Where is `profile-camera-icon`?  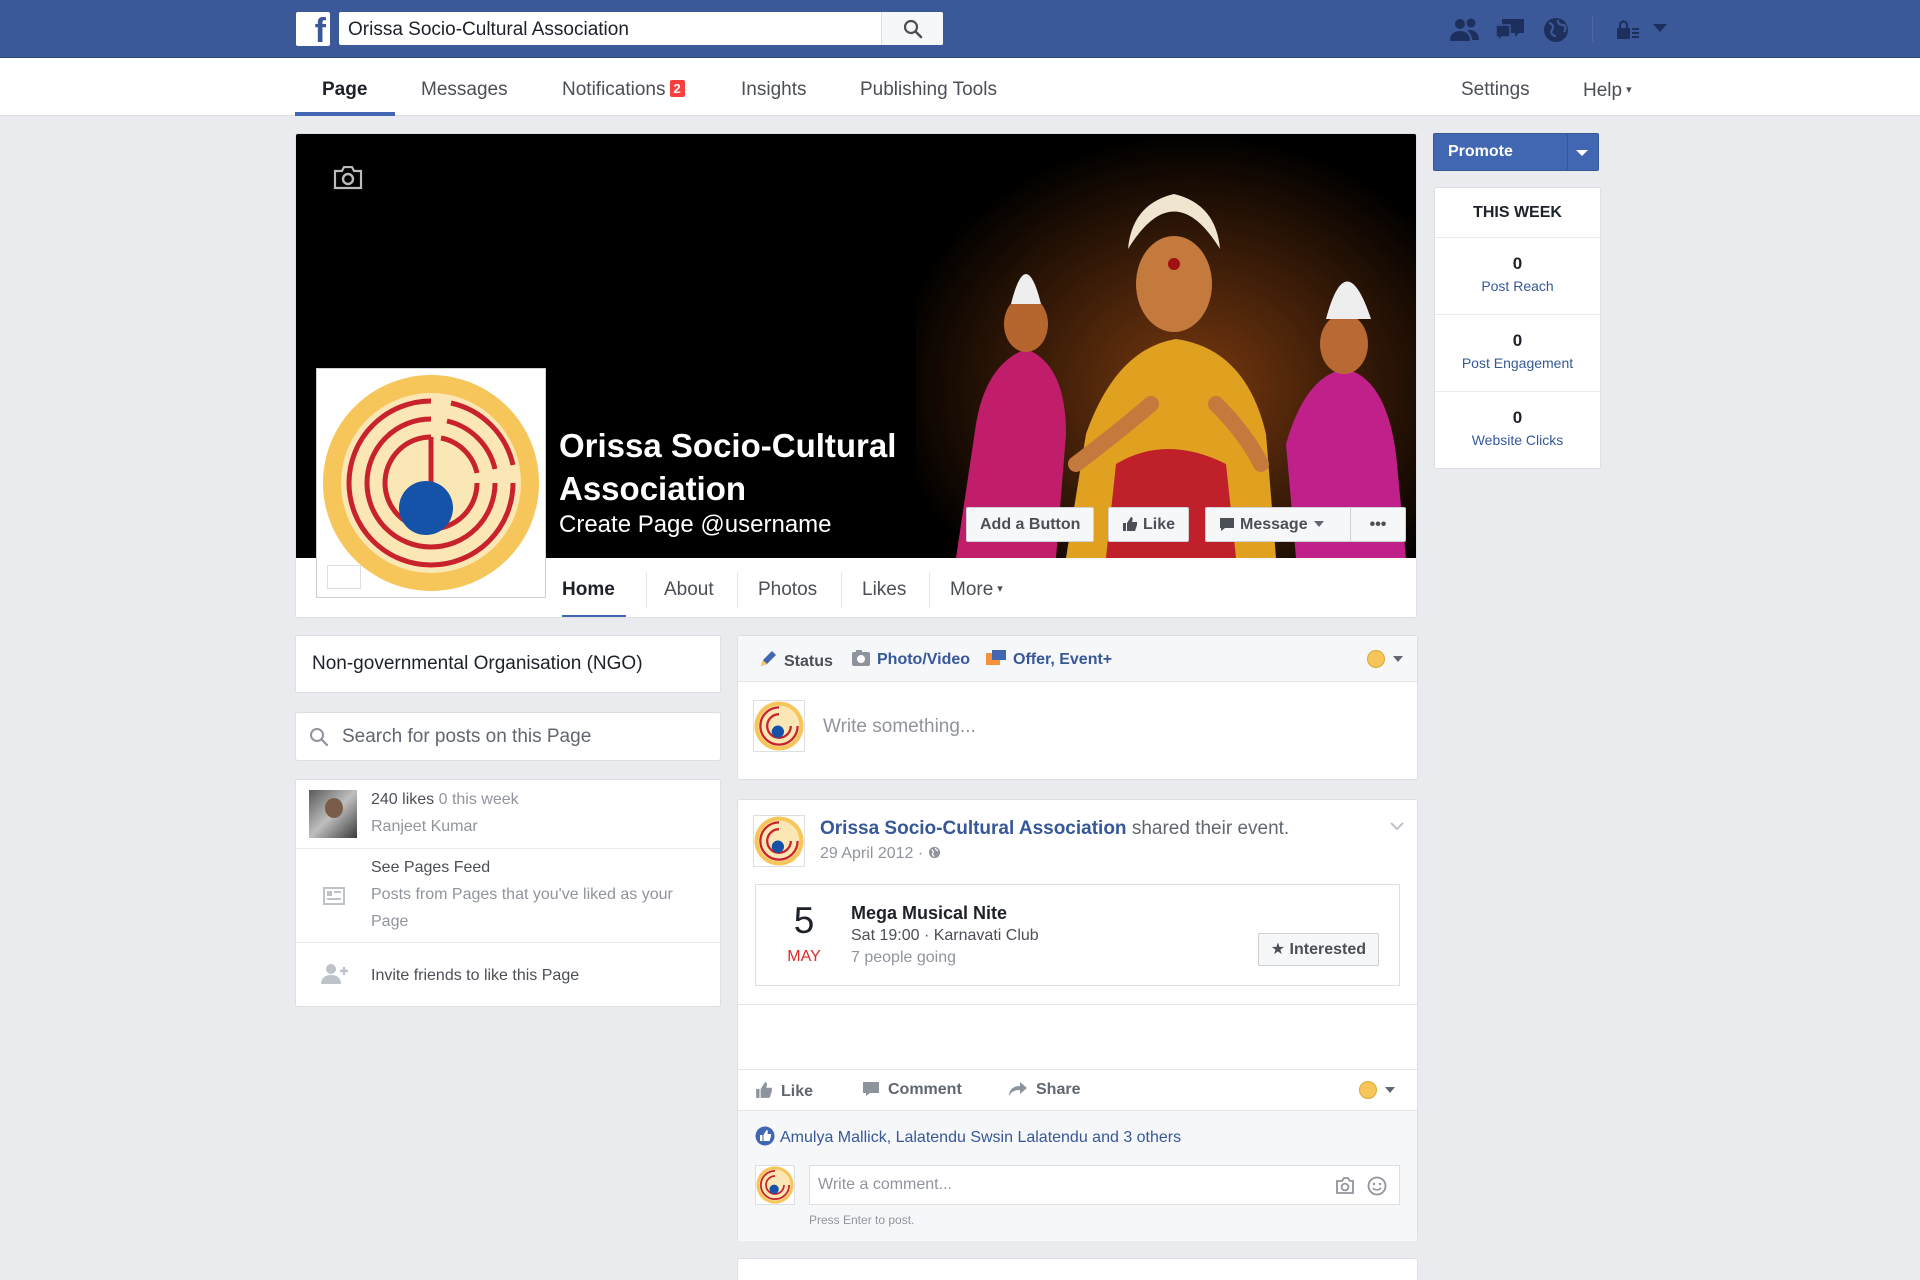
profile-camera-icon is located at coordinates (344, 577).